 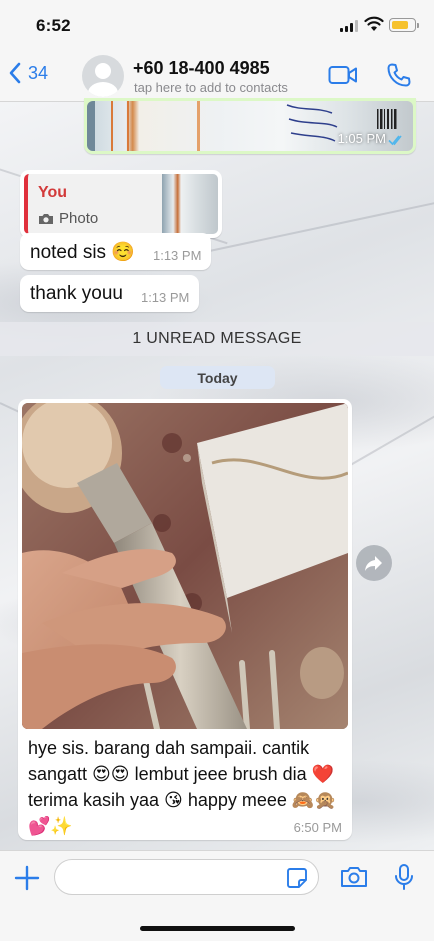 I want to click on quoted-message: You Photo, so click(x=121, y=204).